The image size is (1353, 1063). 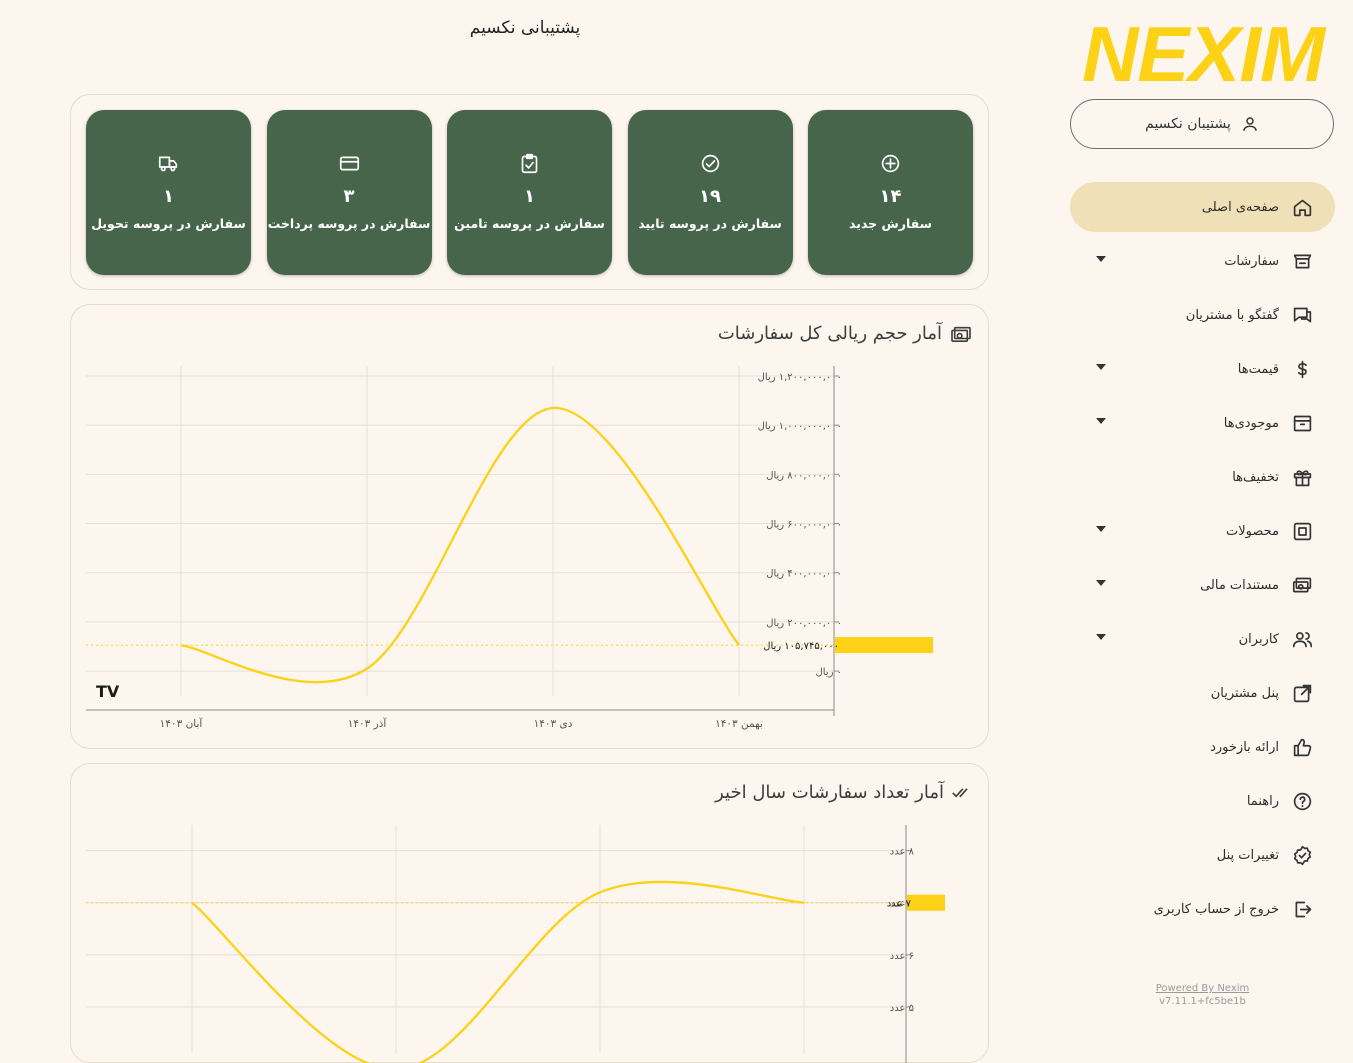 I want to click on sidebar-item-dollar: قیمت‌ها, so click(x=1202, y=369).